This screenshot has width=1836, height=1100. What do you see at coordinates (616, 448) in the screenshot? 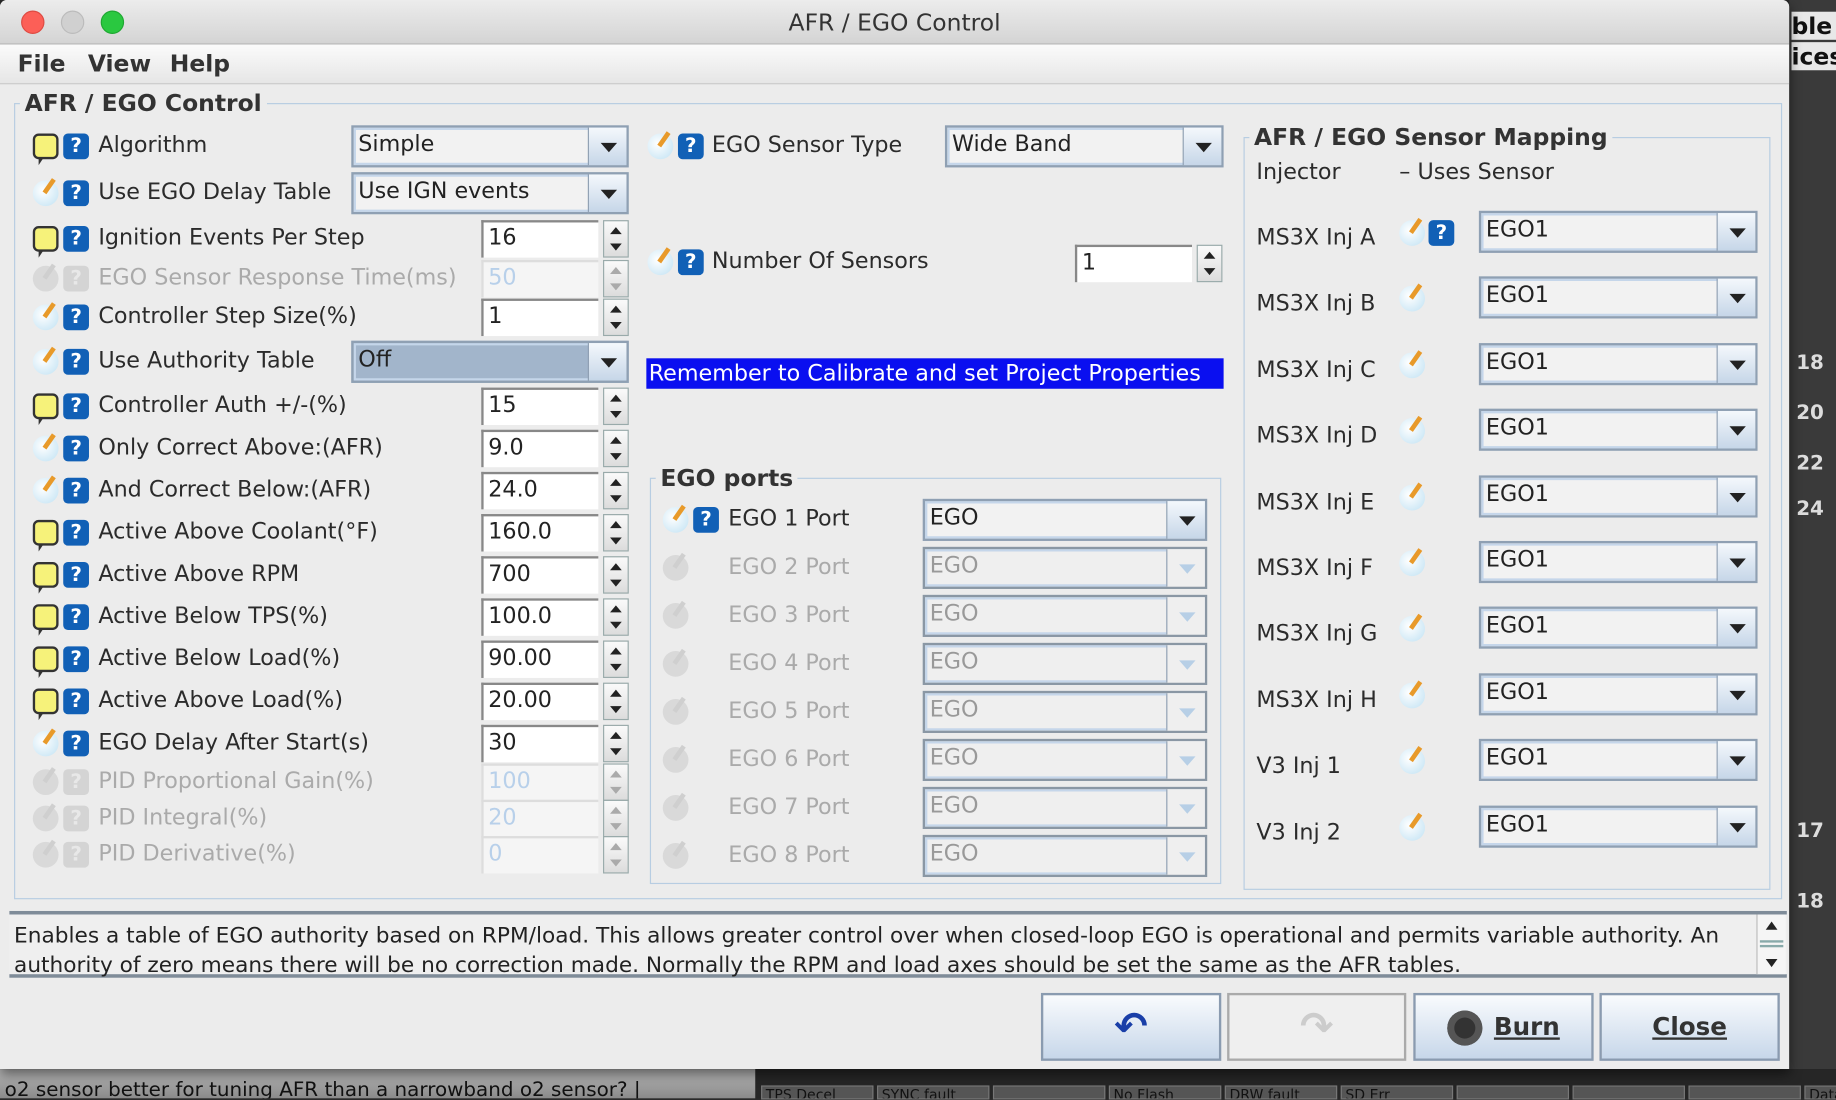
I see `only-correct-above-afr-spinner-stepper-arrows` at bounding box center [616, 448].